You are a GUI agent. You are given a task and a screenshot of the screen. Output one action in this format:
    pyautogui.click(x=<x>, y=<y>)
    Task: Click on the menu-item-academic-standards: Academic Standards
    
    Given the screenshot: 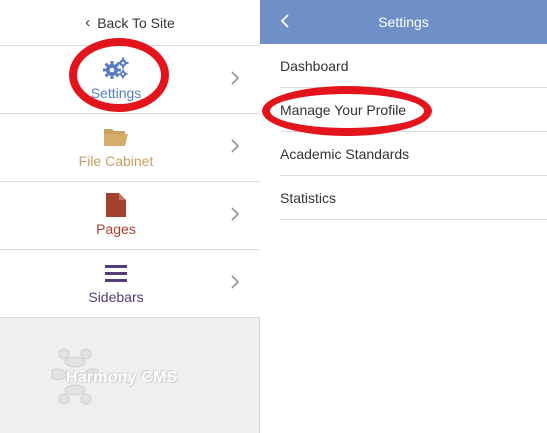 What is the action you would take?
    pyautogui.click(x=413, y=154)
    